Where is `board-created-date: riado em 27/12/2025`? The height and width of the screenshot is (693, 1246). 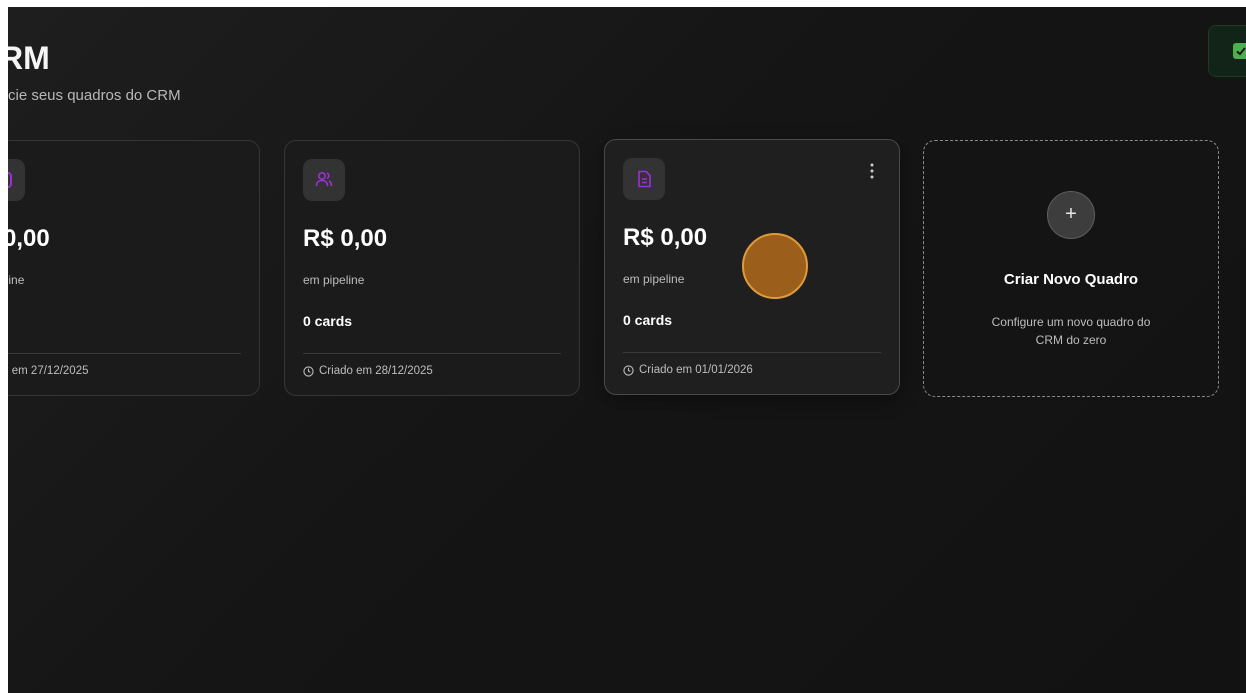
board-created-date: riado em 27/12/2025 is located at coordinates (48, 371).